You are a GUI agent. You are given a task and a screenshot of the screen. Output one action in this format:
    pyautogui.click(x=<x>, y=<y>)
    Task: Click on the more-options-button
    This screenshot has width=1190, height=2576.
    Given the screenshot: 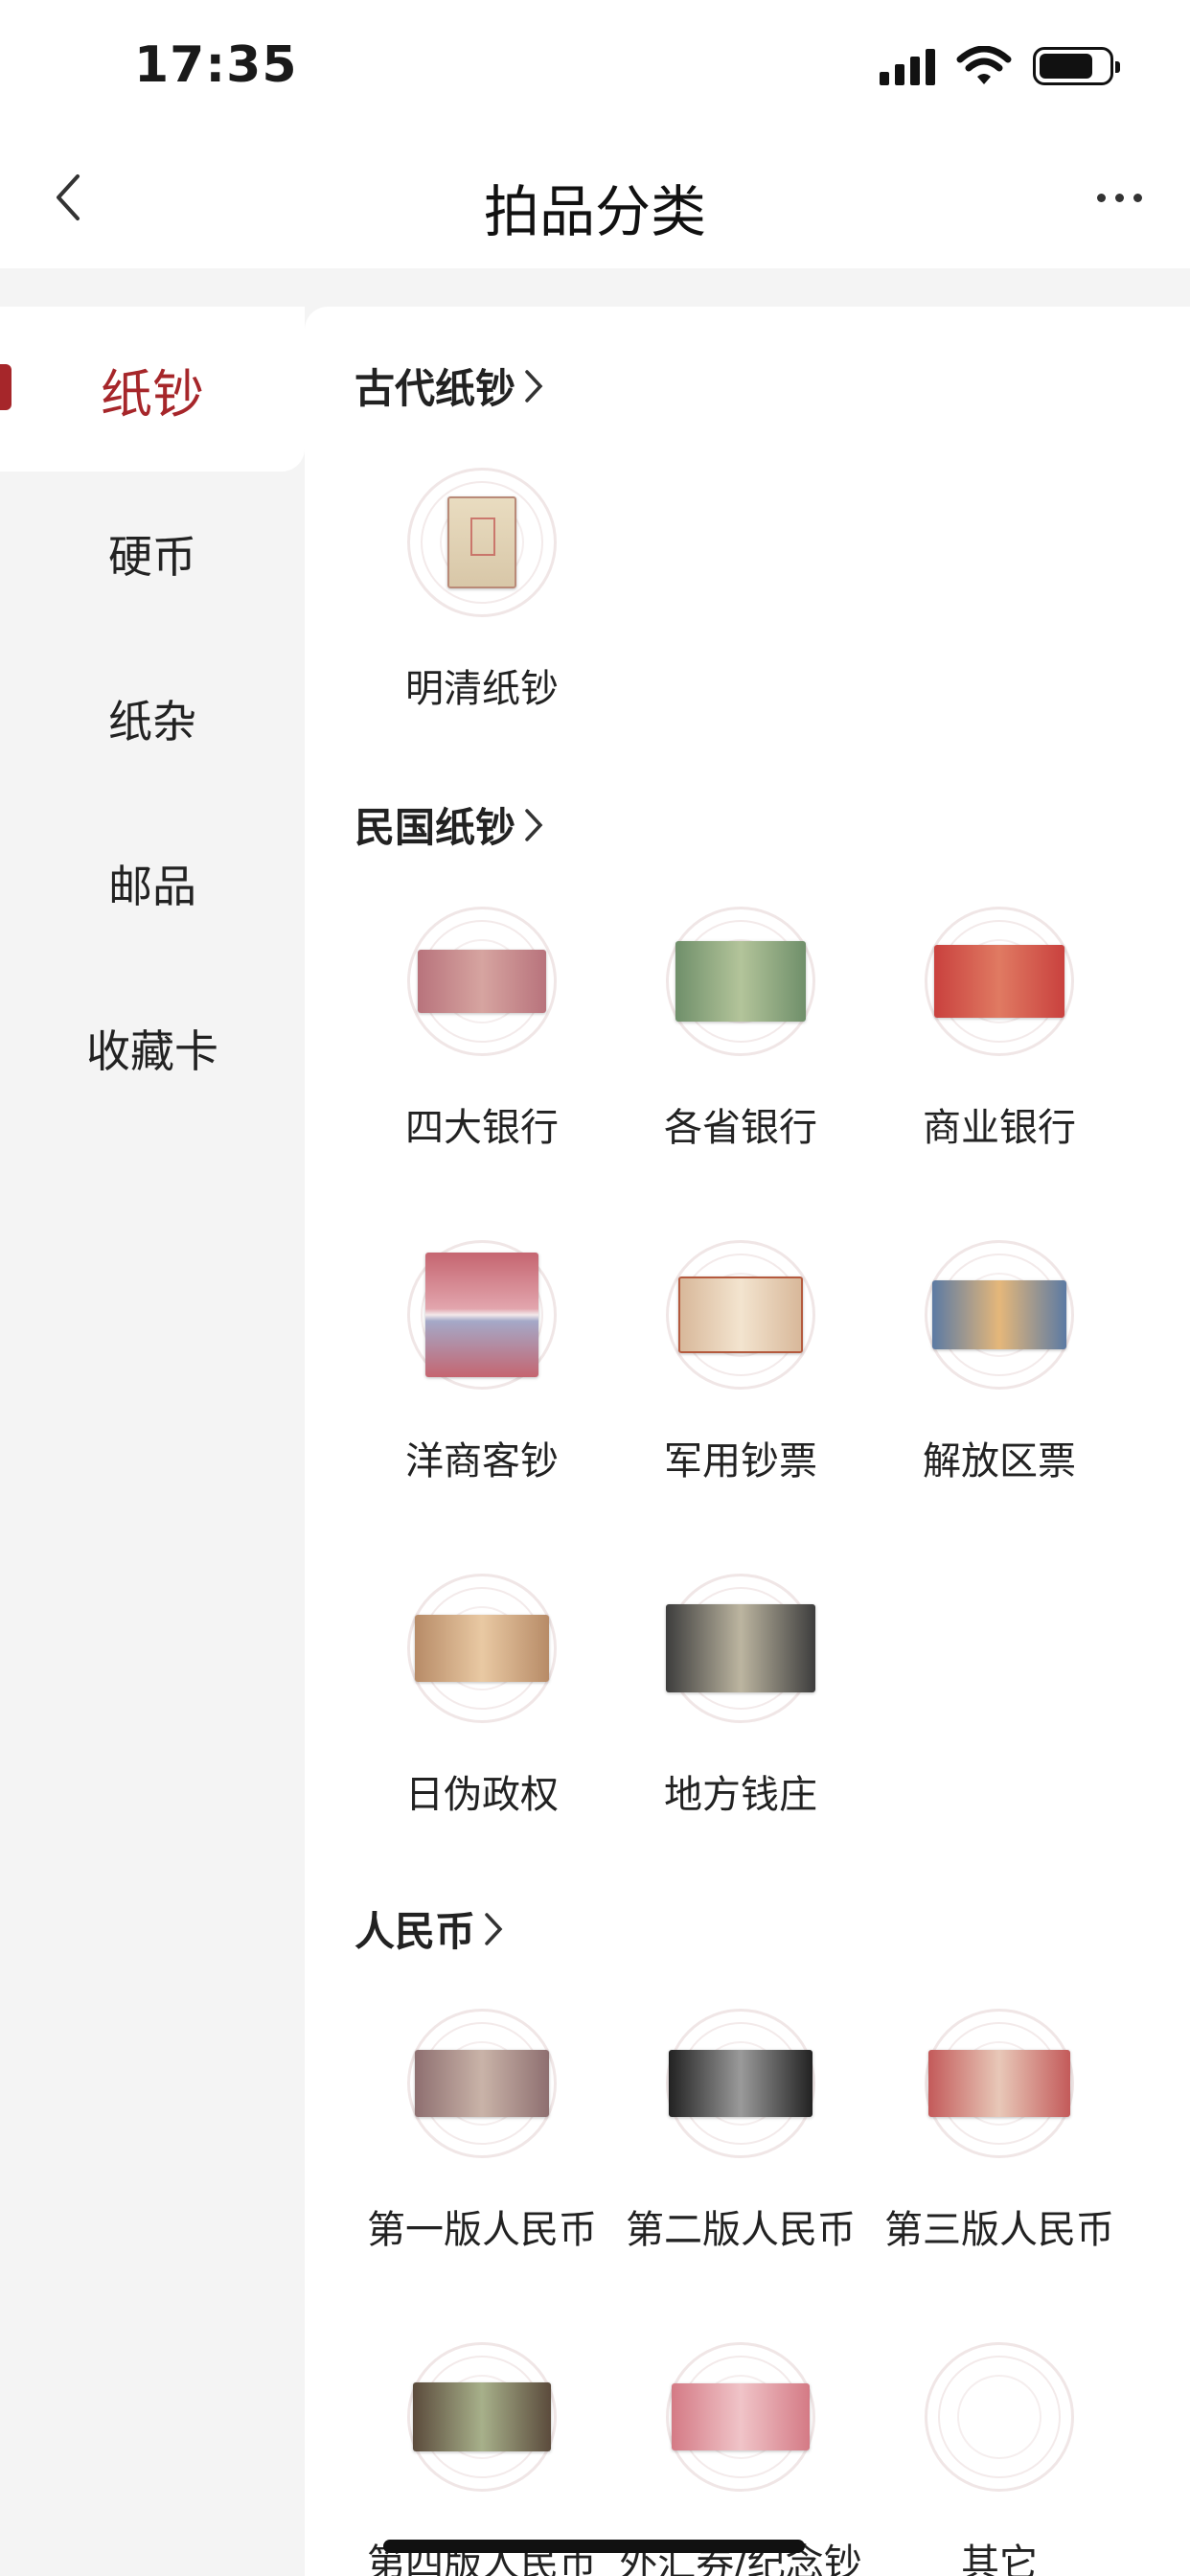 What is the action you would take?
    pyautogui.click(x=1119, y=197)
    